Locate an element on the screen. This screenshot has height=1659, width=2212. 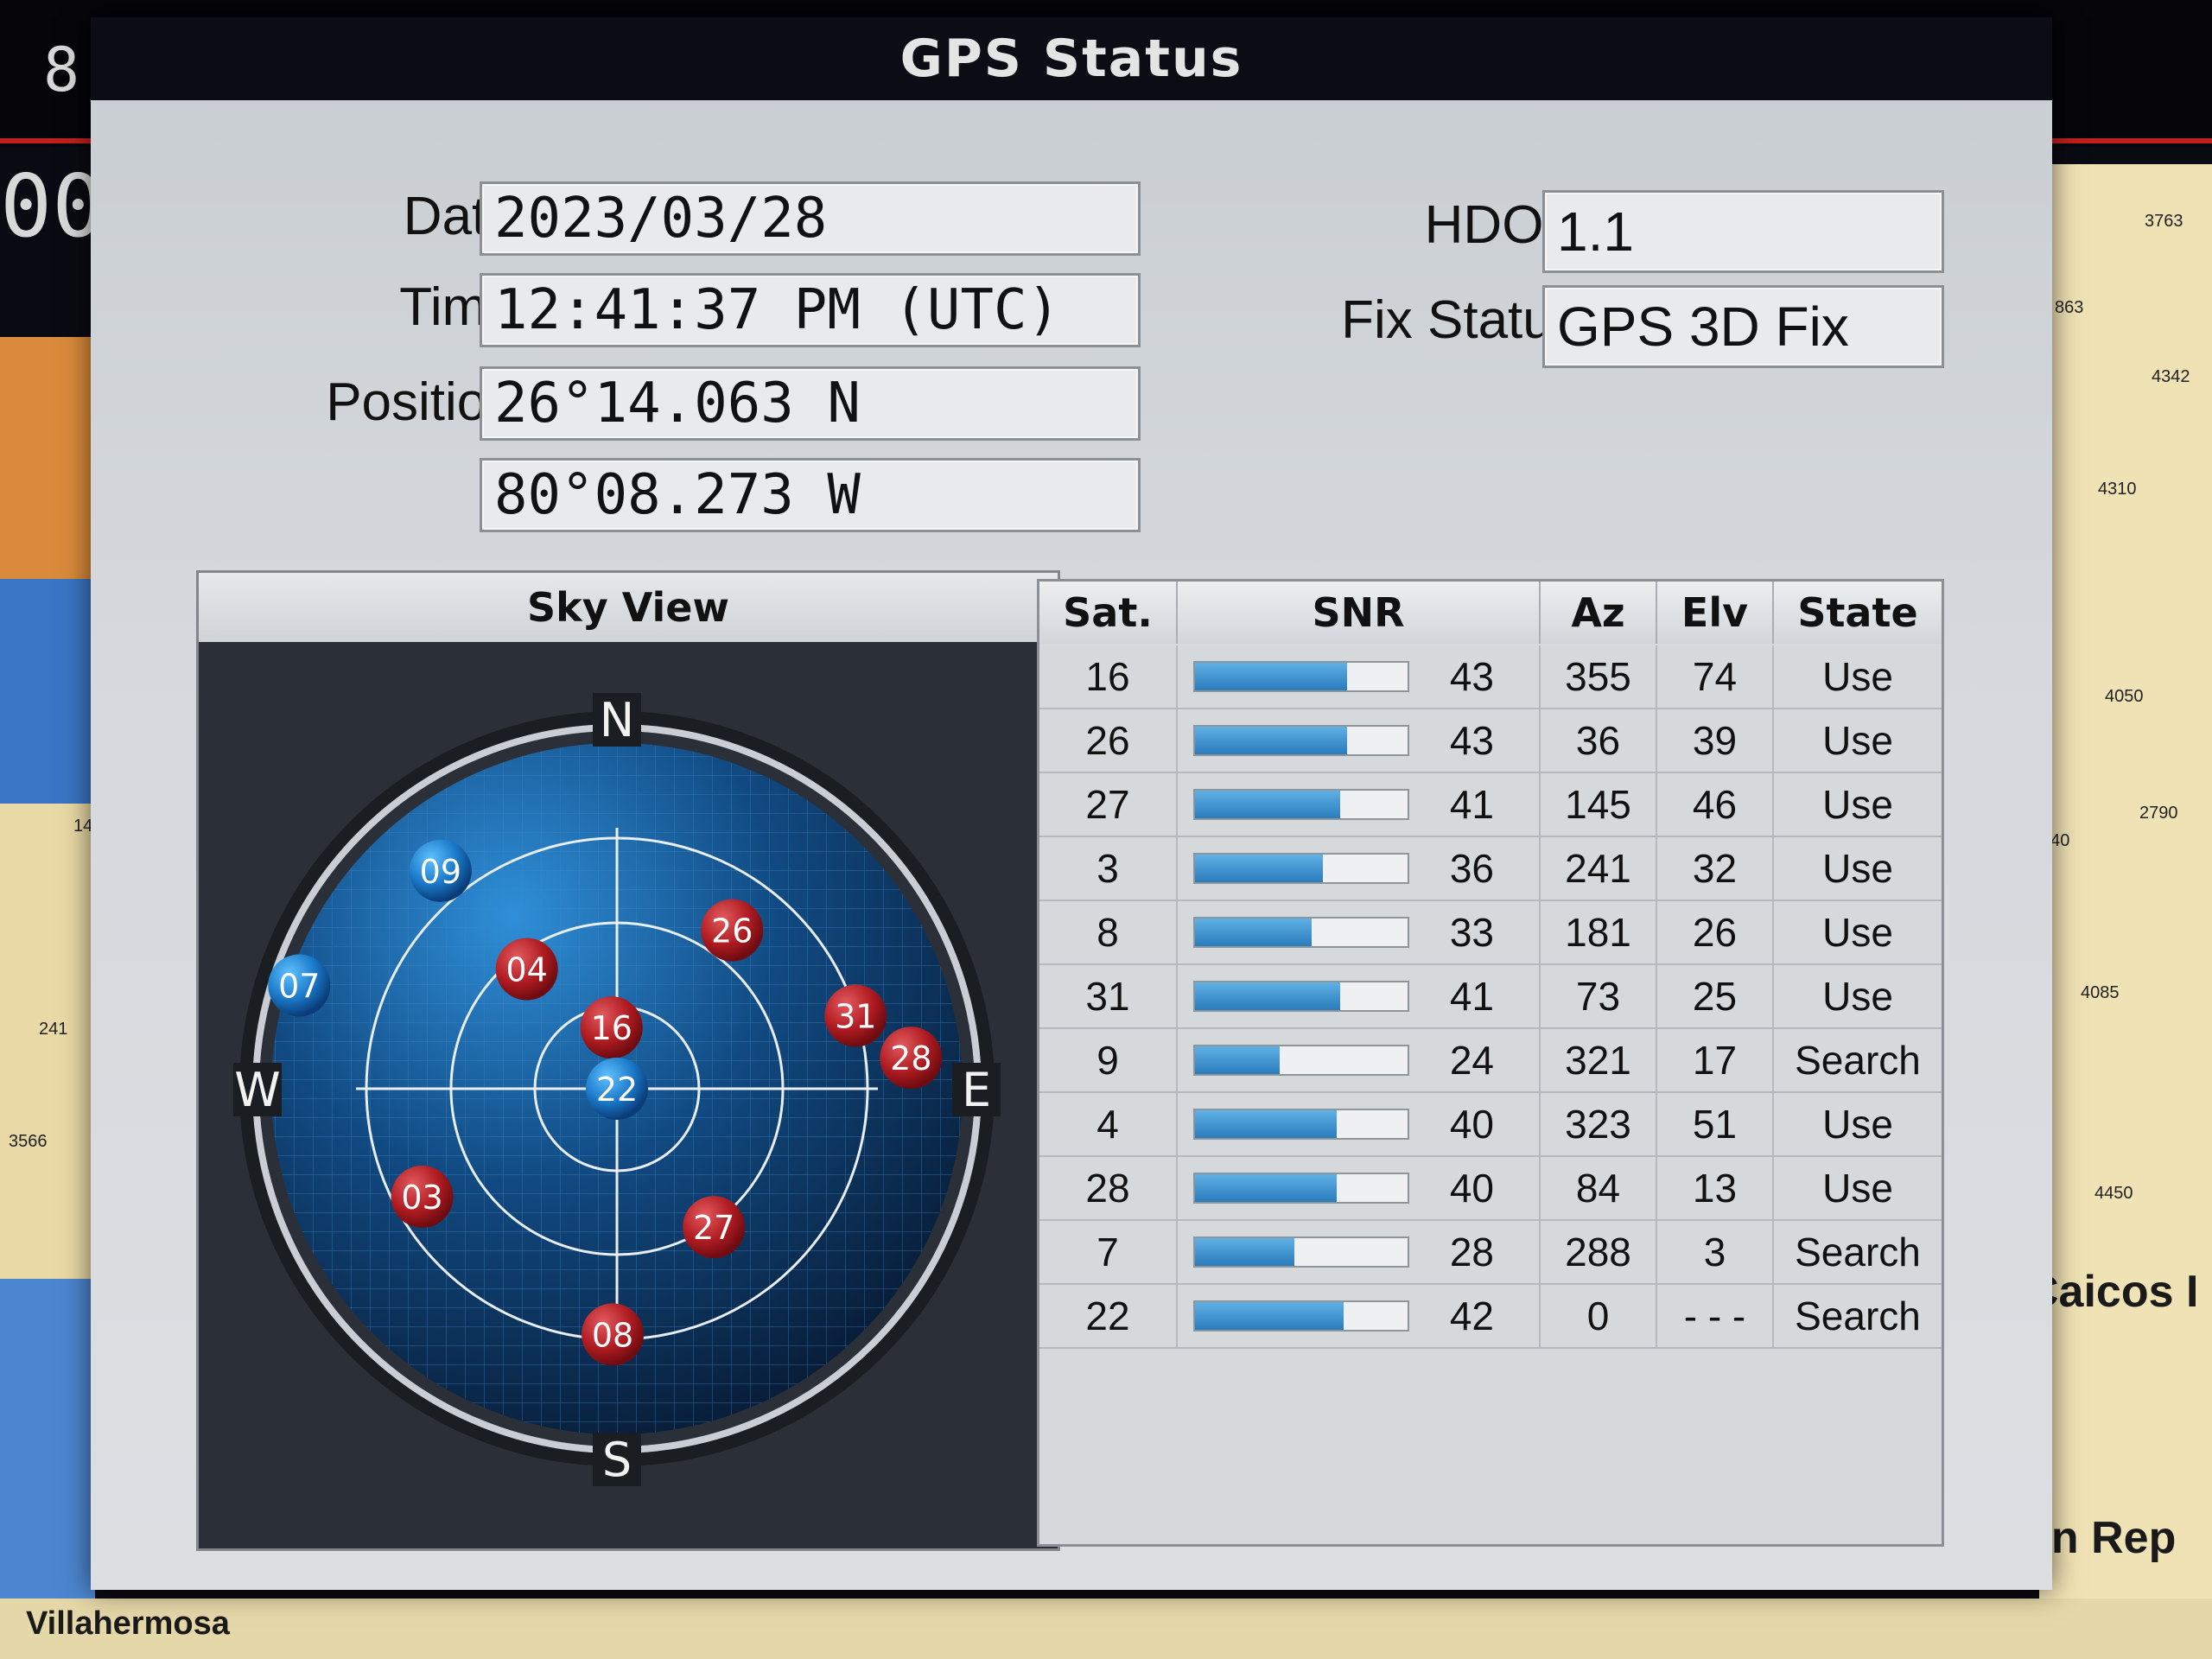
table-row: 7 28 288 3 Search is located at coordinates (1490, 1253).